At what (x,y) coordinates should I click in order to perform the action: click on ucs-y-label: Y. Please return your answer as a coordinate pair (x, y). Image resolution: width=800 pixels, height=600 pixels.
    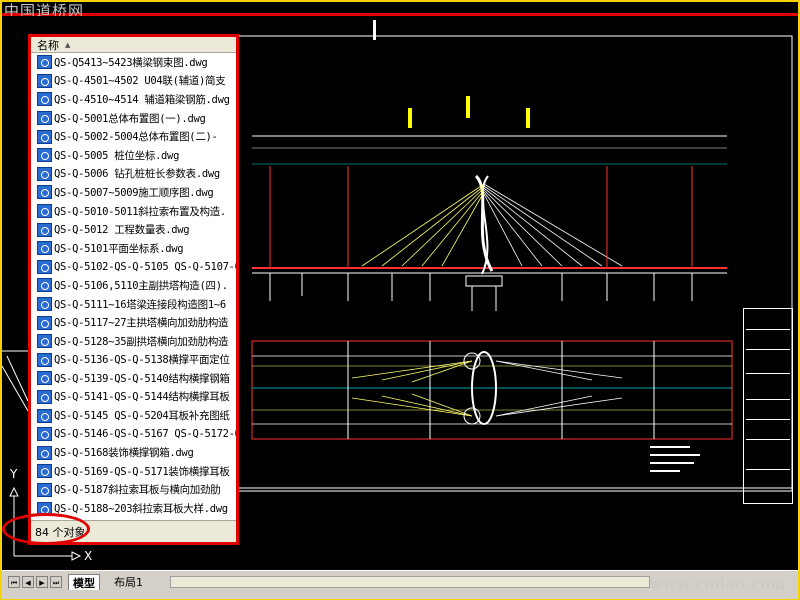
    Looking at the image, I should click on (13, 474).